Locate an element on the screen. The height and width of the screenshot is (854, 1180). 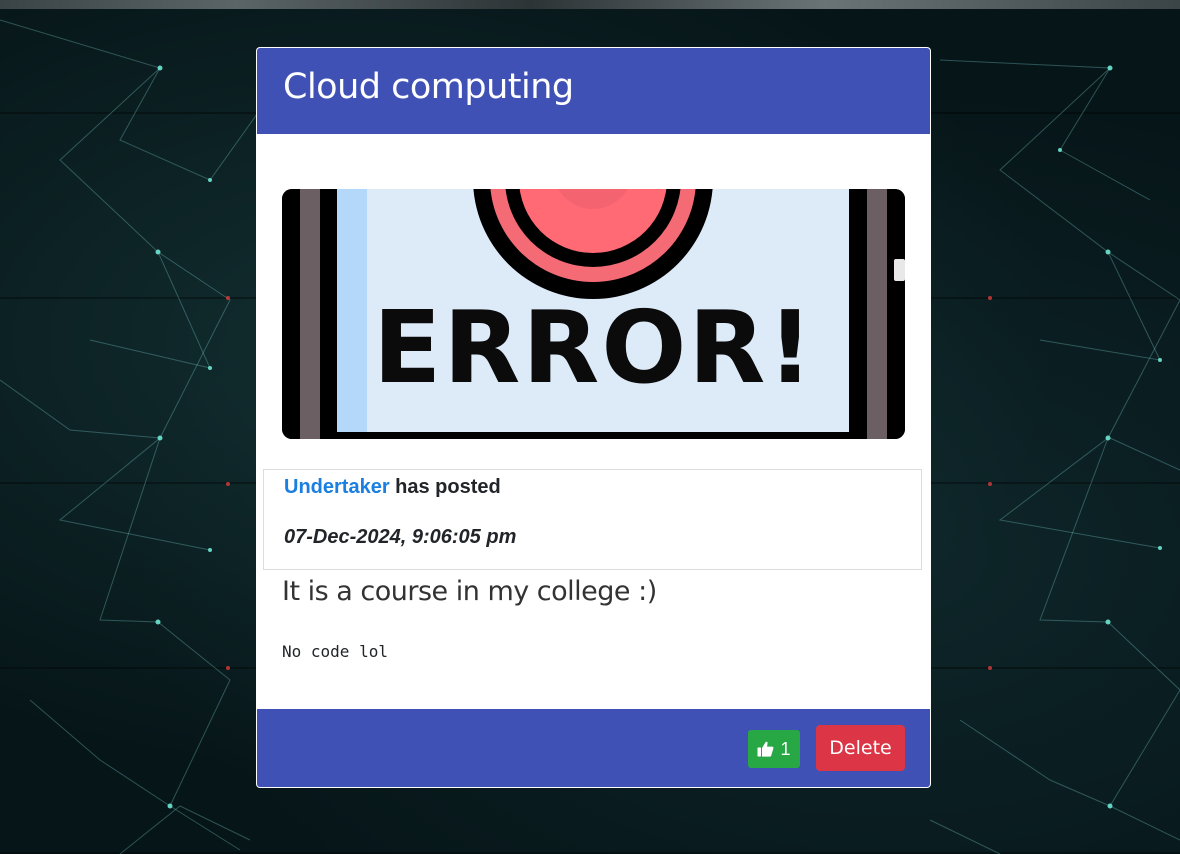
svg-text: ERROR! is located at coordinates (594, 347).